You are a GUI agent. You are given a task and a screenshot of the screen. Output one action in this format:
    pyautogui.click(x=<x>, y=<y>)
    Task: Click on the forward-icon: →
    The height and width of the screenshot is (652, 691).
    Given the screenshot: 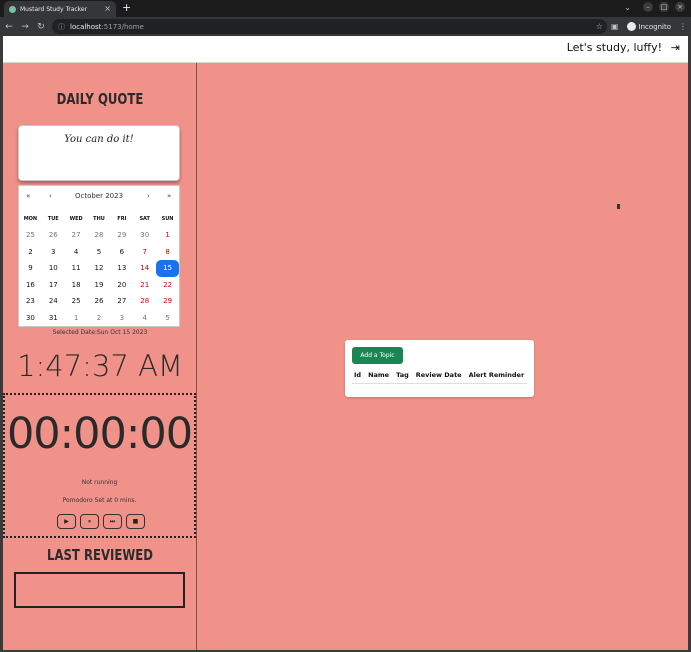 What is the action you would take?
    pyautogui.click(x=25, y=27)
    